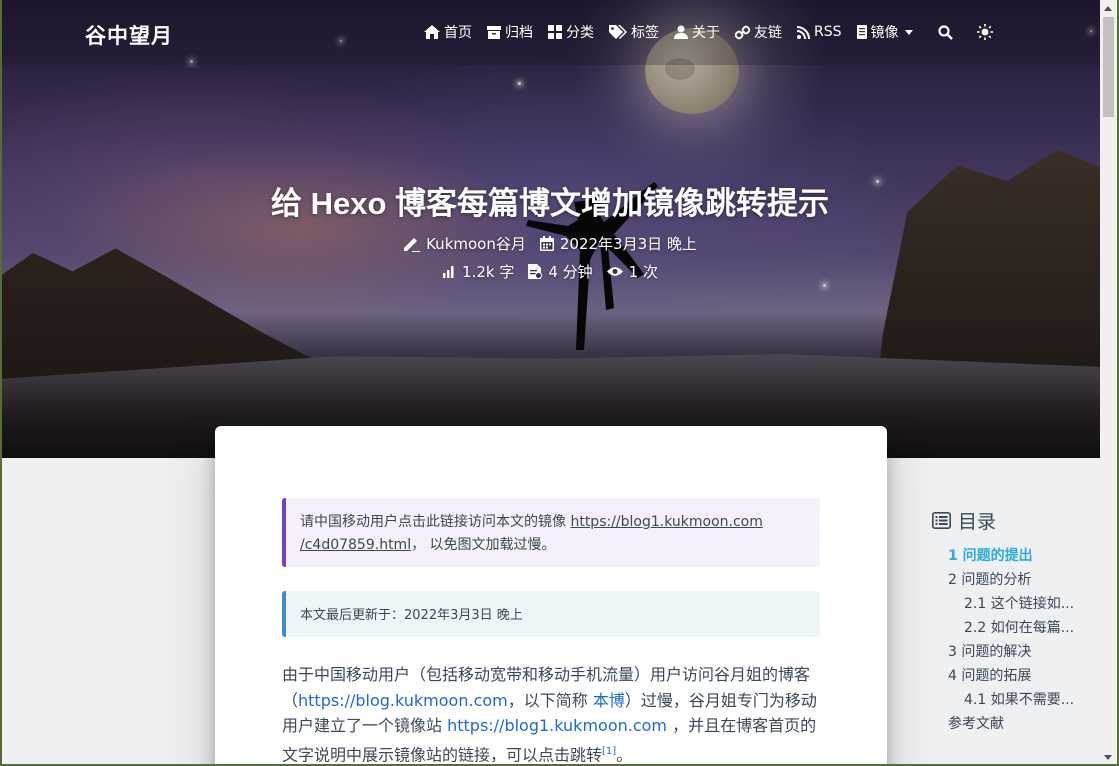 This screenshot has width=1119, height=766. What do you see at coordinates (435, 522) in the screenshot?
I see `mirror-notice-text: 请中国移动用户点击此链接访问本文的镜像` at bounding box center [435, 522].